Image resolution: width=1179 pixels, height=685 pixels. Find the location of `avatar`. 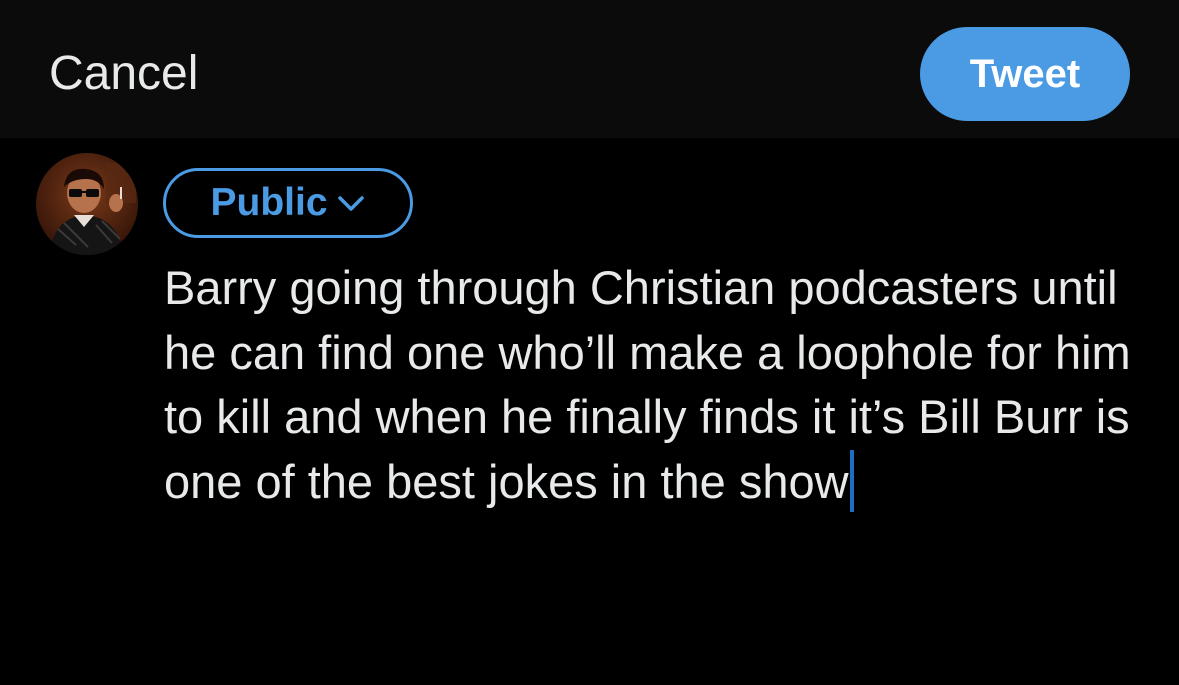

avatar is located at coordinates (87, 204).